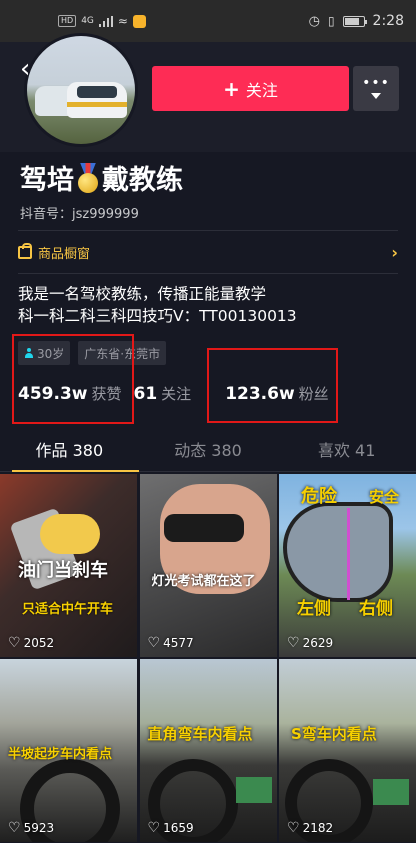 Image resolution: width=416 pixels, height=843 pixels. Describe the element at coordinates (157, 316) in the screenshot. I see `bio-line-2: 科一科二科三科四技巧V：TT00130013` at that location.